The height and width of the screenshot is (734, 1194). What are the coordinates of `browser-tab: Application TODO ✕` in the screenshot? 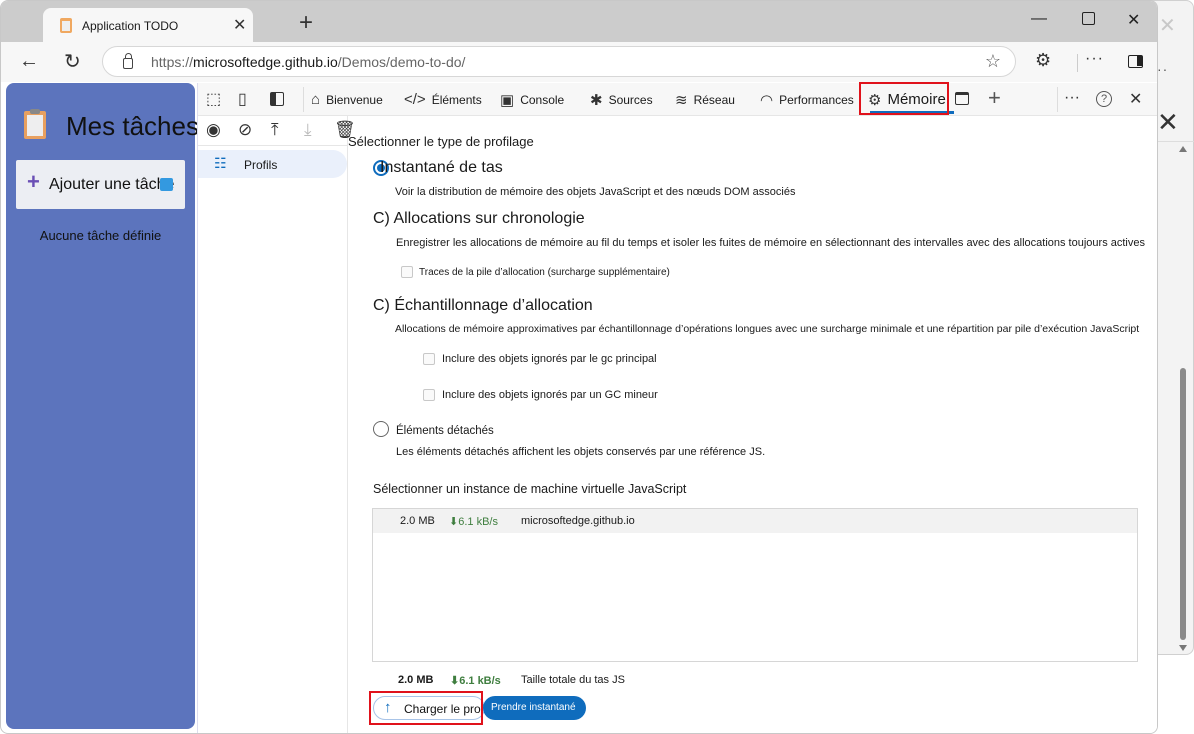 It's located at (148, 25).